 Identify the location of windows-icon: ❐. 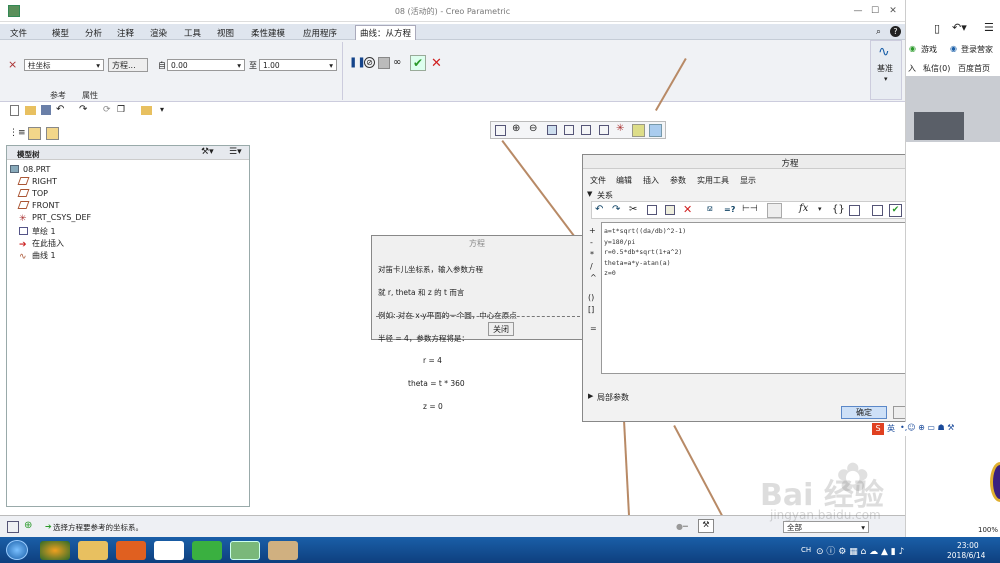
(121, 110).